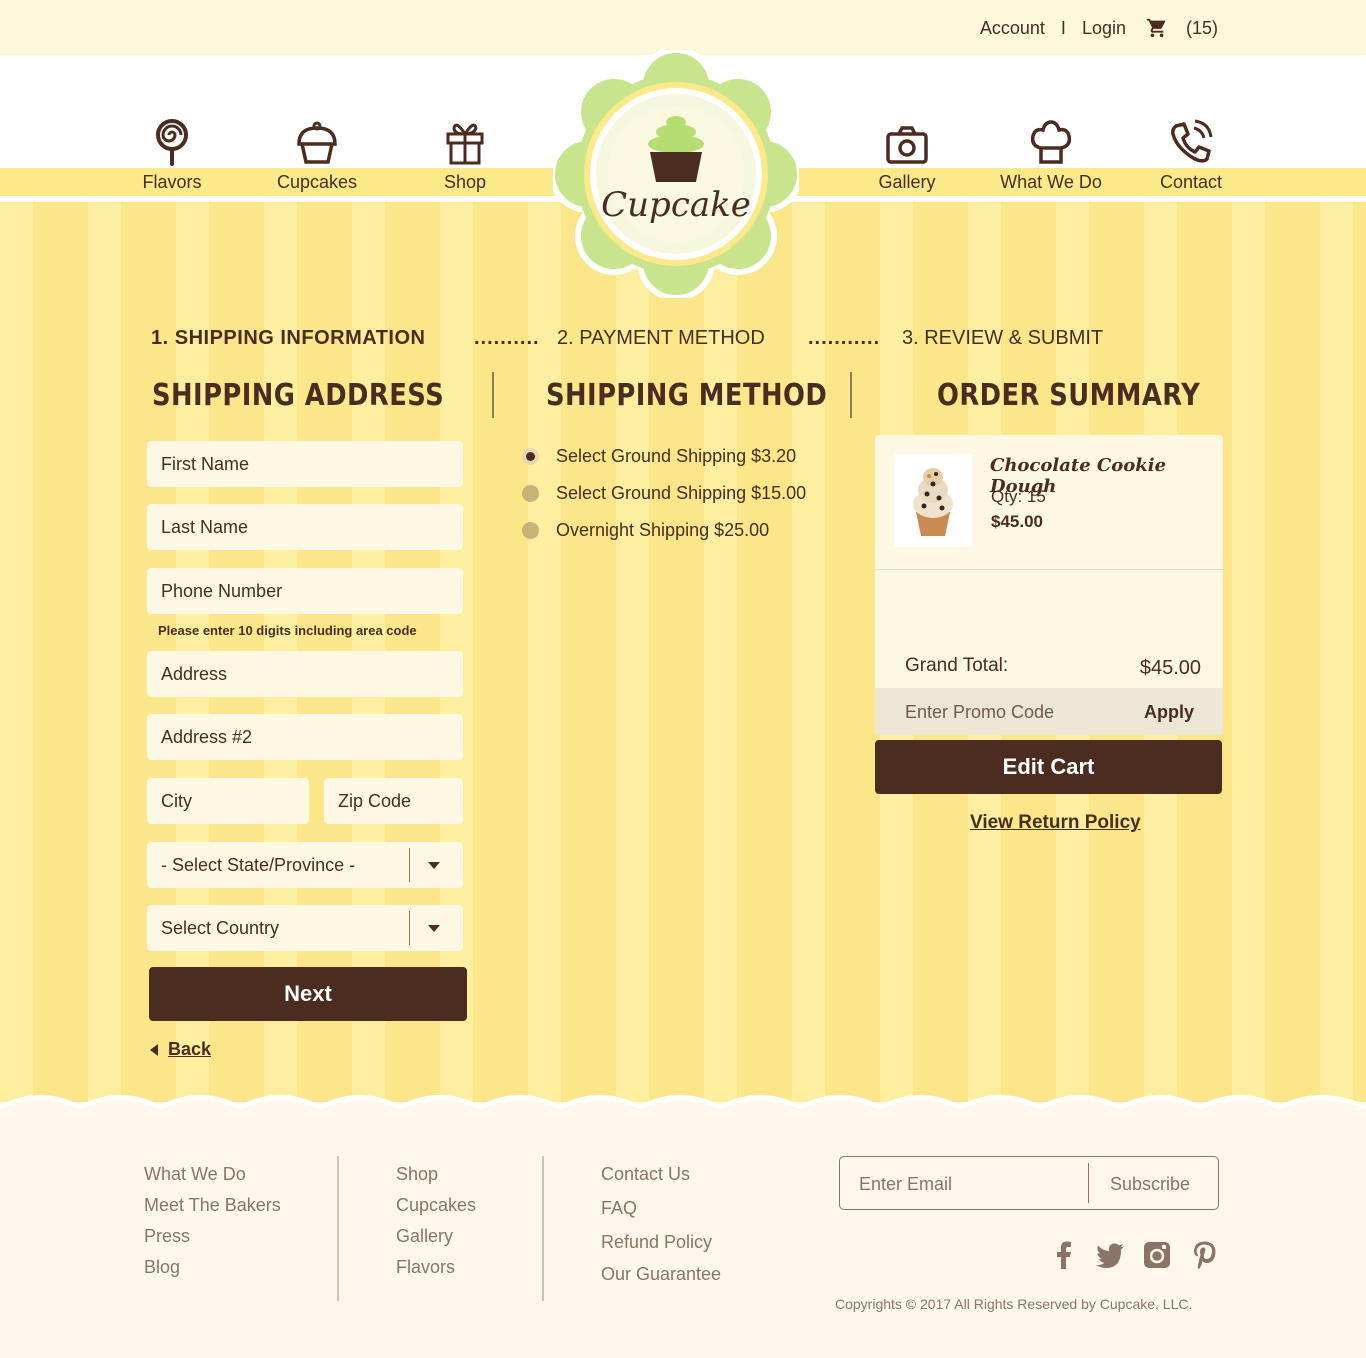 Image resolution: width=1366 pixels, height=1358 pixels. I want to click on last-name-field: Last Name, so click(305, 527).